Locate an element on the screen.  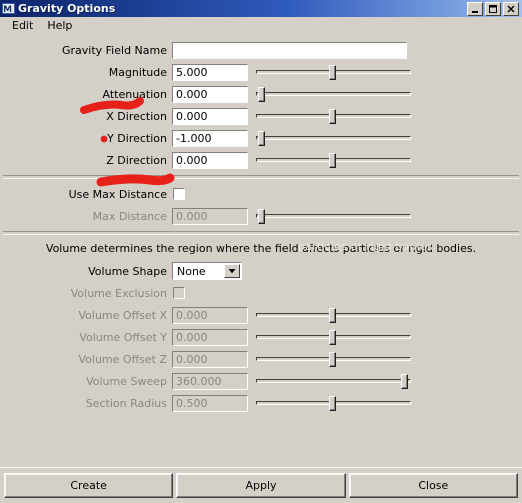
field-row-volume-exclusion: Volume Exclusion is located at coordinates (261, 293).